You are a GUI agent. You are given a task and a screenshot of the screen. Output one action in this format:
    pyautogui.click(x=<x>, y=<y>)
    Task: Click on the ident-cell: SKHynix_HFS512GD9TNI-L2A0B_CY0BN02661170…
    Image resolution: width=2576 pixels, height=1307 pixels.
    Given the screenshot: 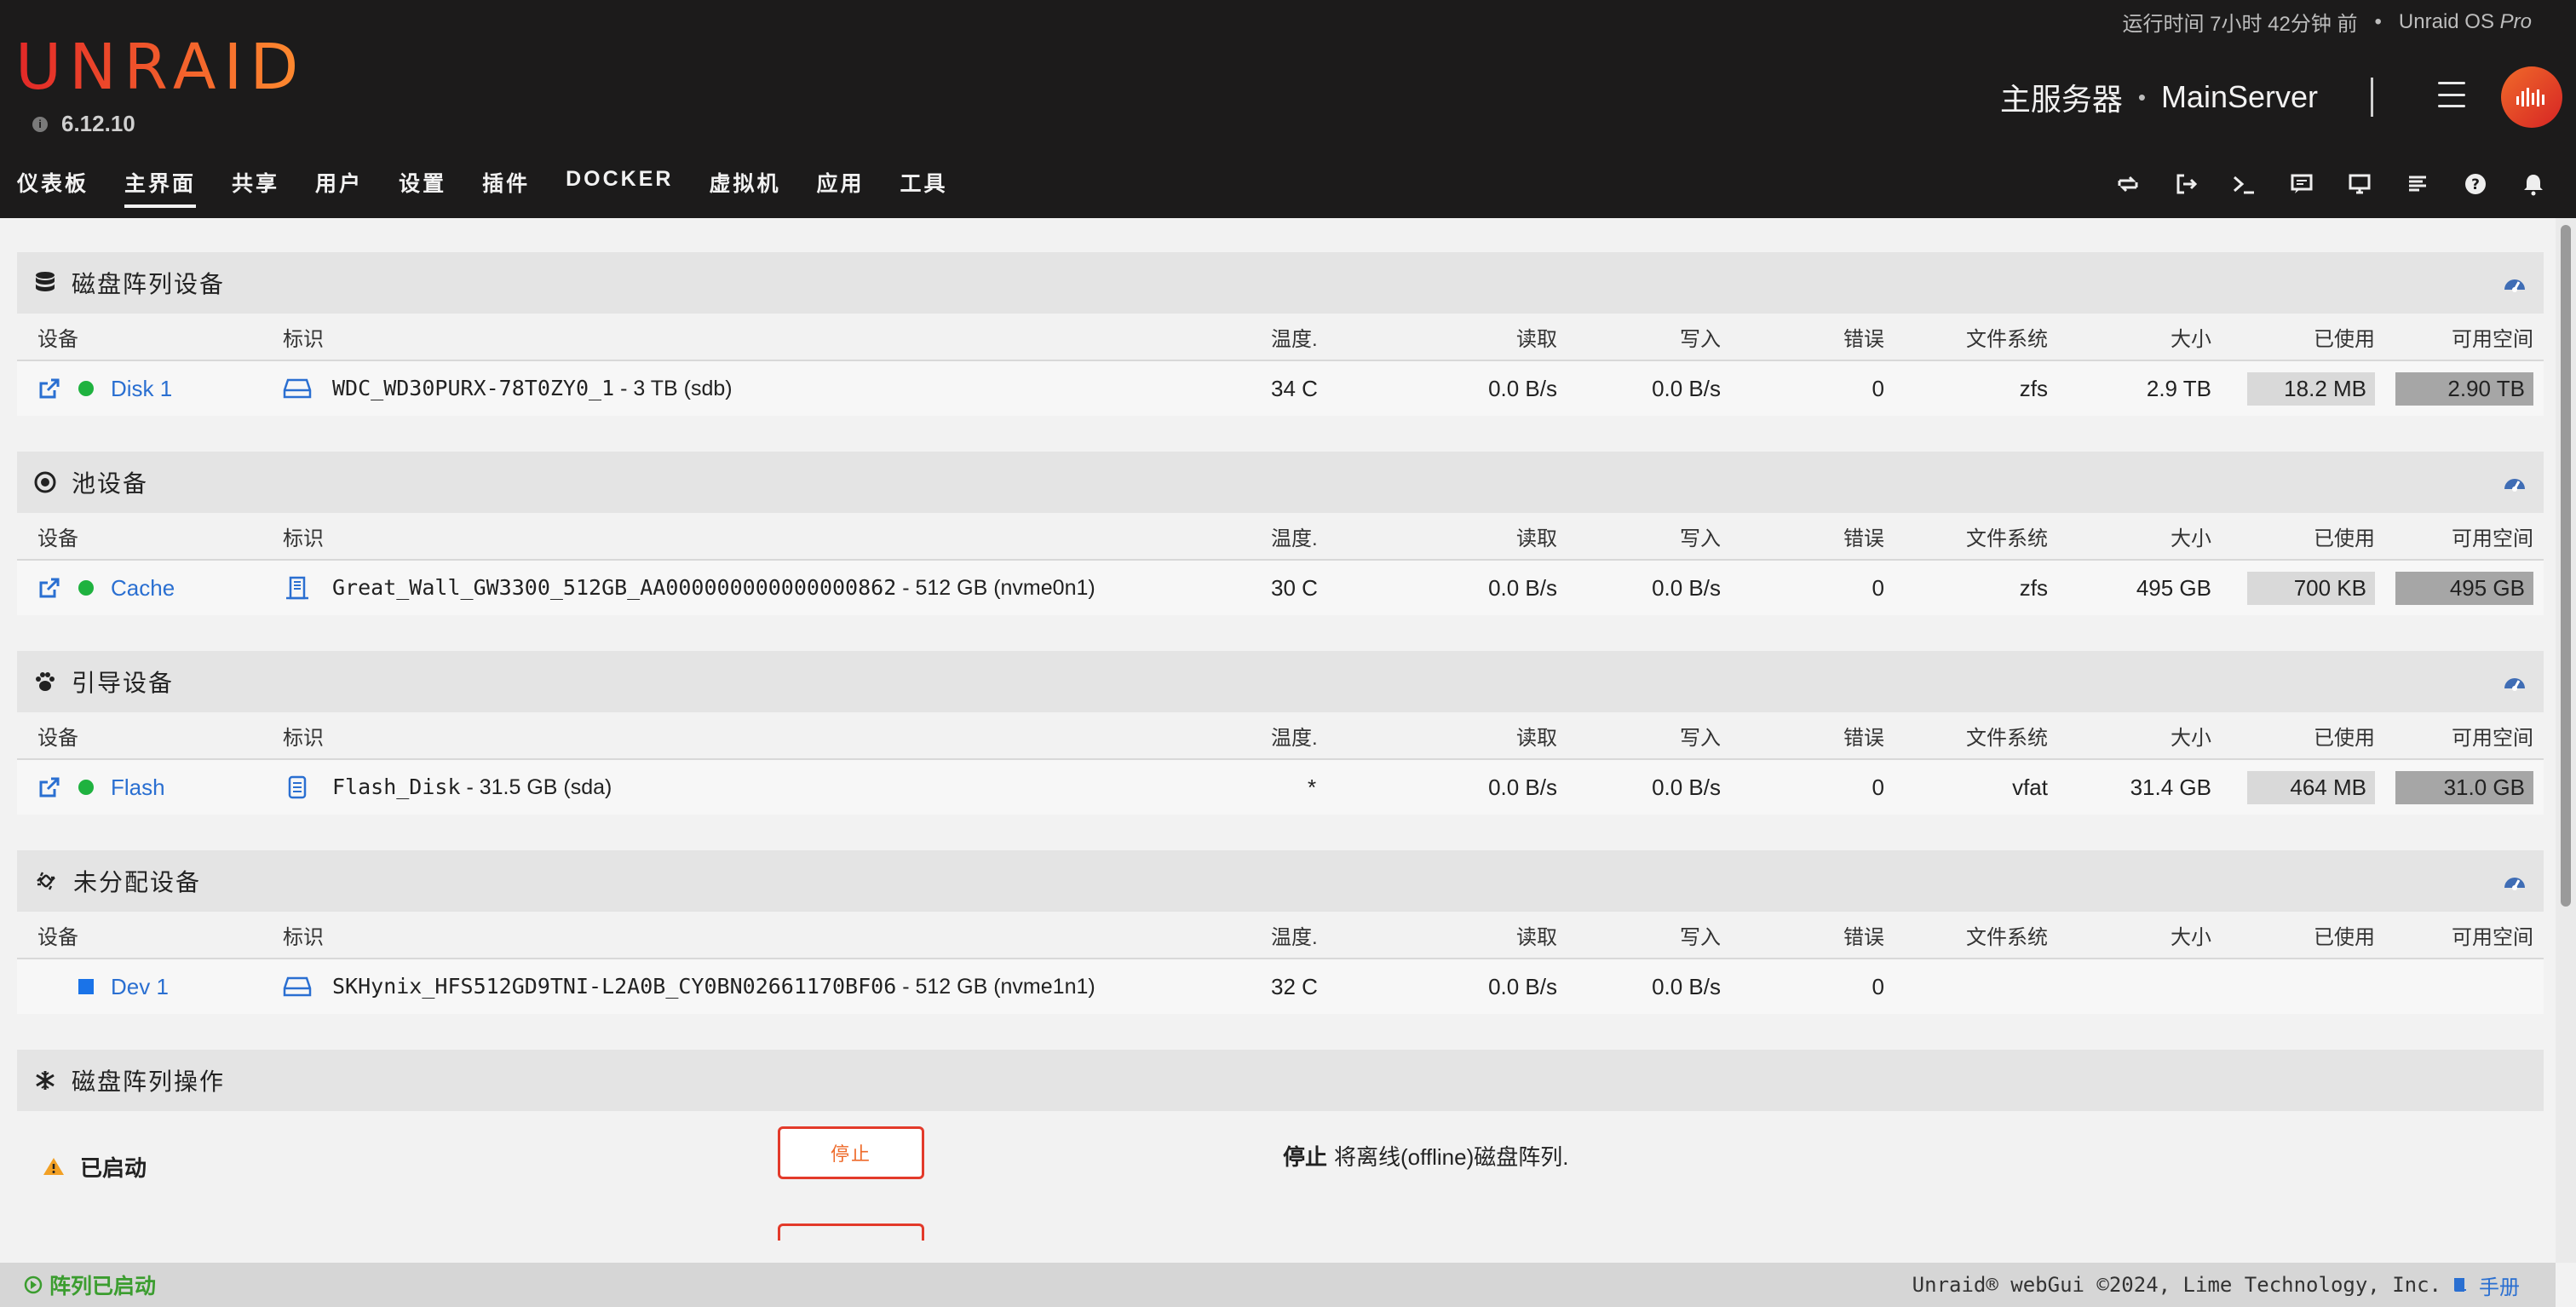 What is the action you would take?
    pyautogui.click(x=767, y=987)
    